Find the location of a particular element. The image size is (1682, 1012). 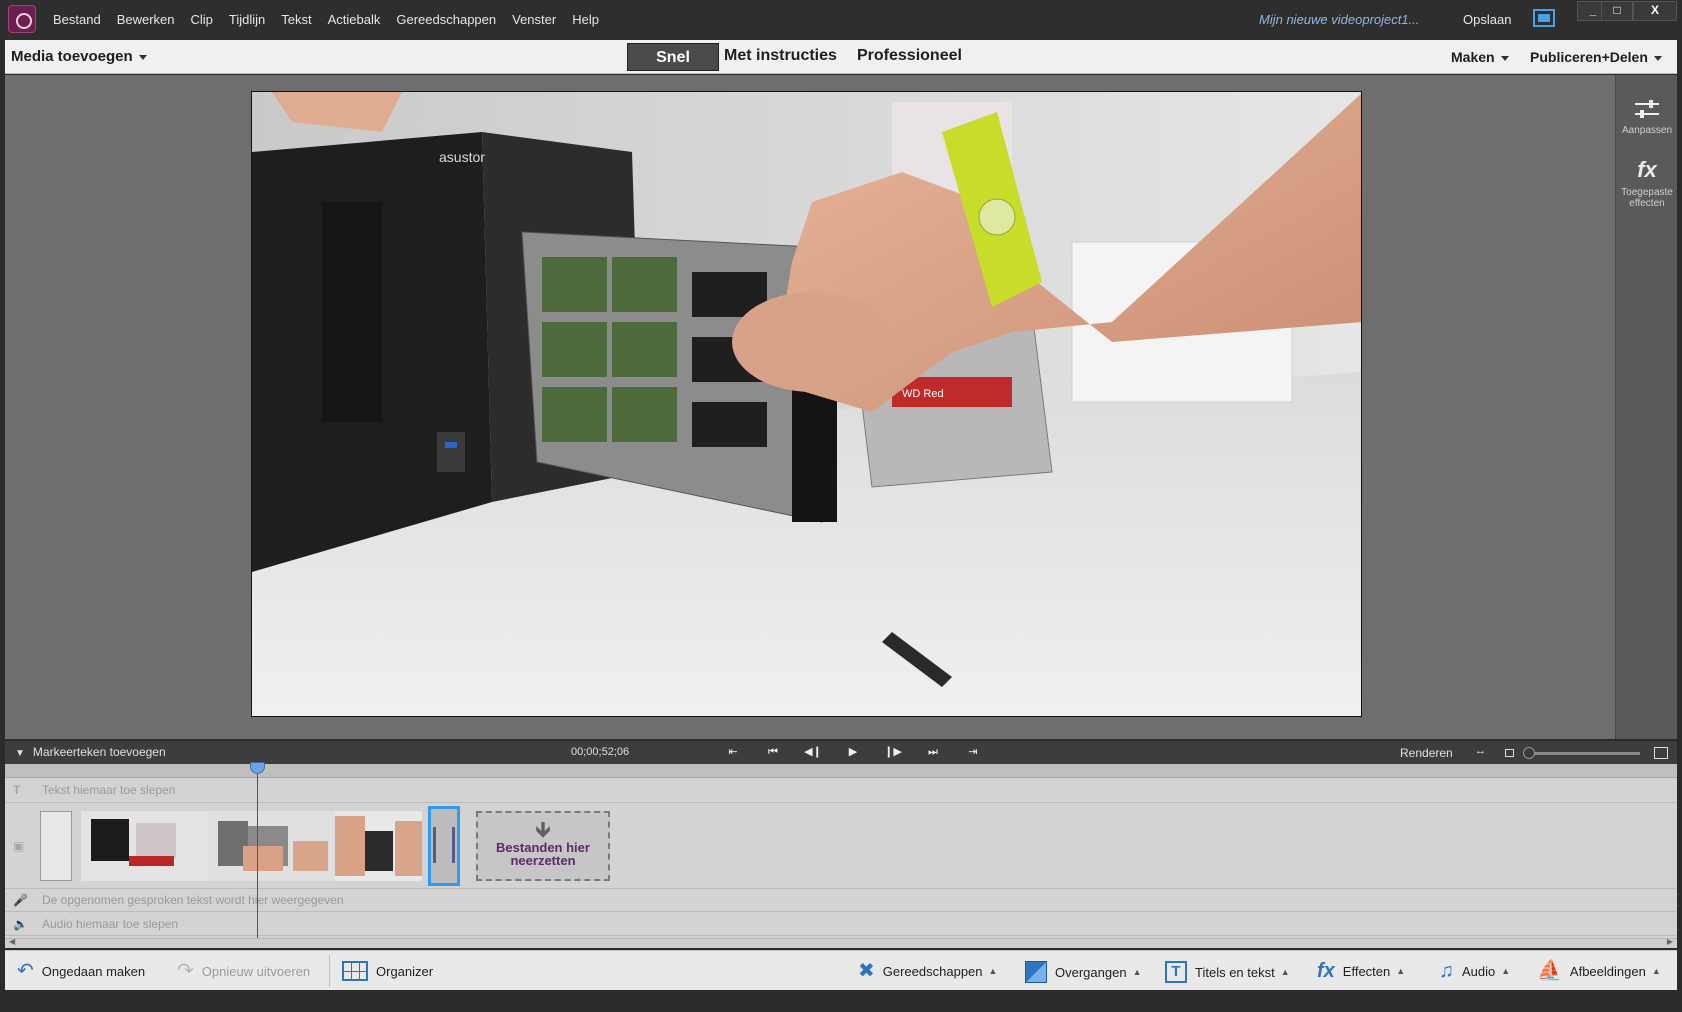

publish-button: Publiceren+Delen is located at coordinates (1596, 57).